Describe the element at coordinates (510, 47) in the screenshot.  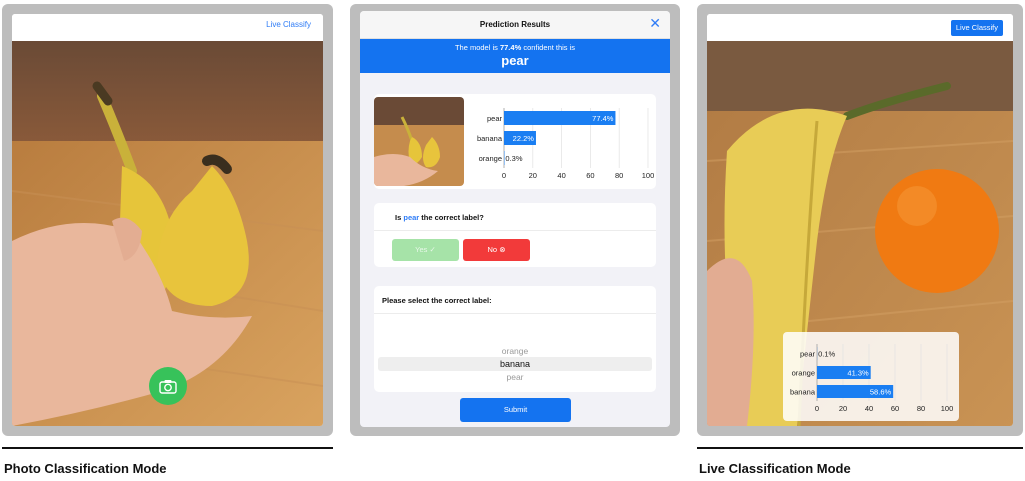
I see `banner-confidence: 77.4%` at that location.